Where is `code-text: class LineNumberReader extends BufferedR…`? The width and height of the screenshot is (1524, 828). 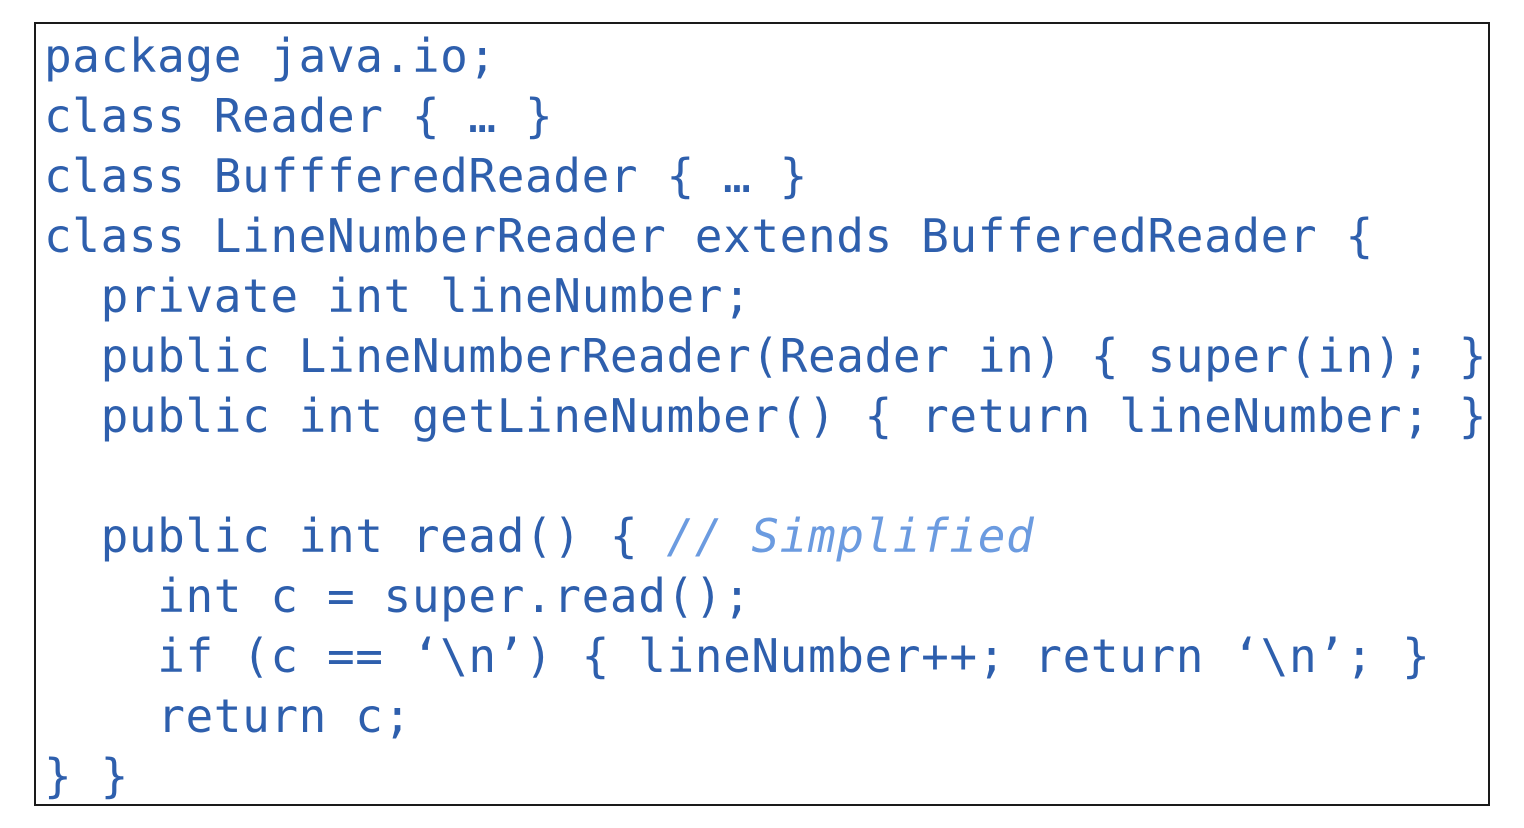
code-text: class LineNumberReader extends BufferedR… is located at coordinates (709, 236).